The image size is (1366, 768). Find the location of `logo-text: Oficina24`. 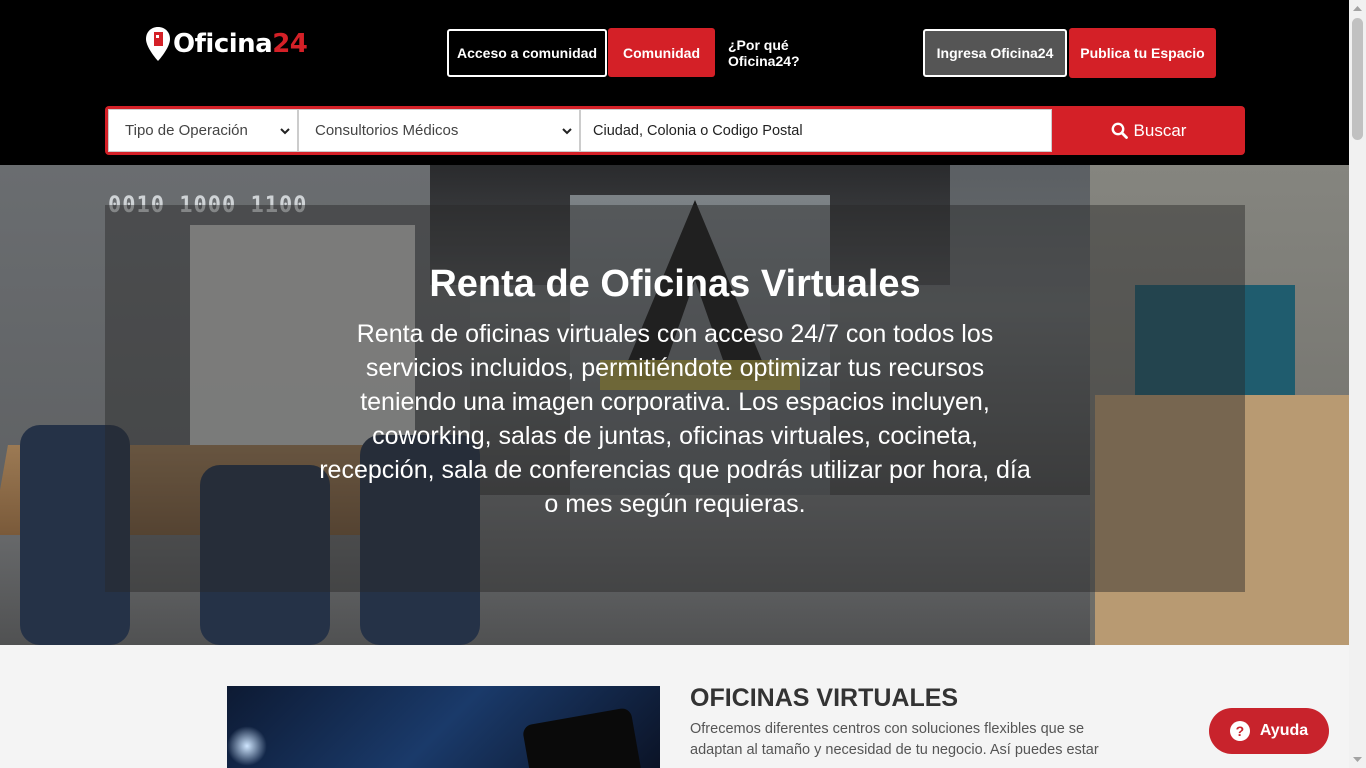

logo-text: Oficina24 is located at coordinates (240, 44).